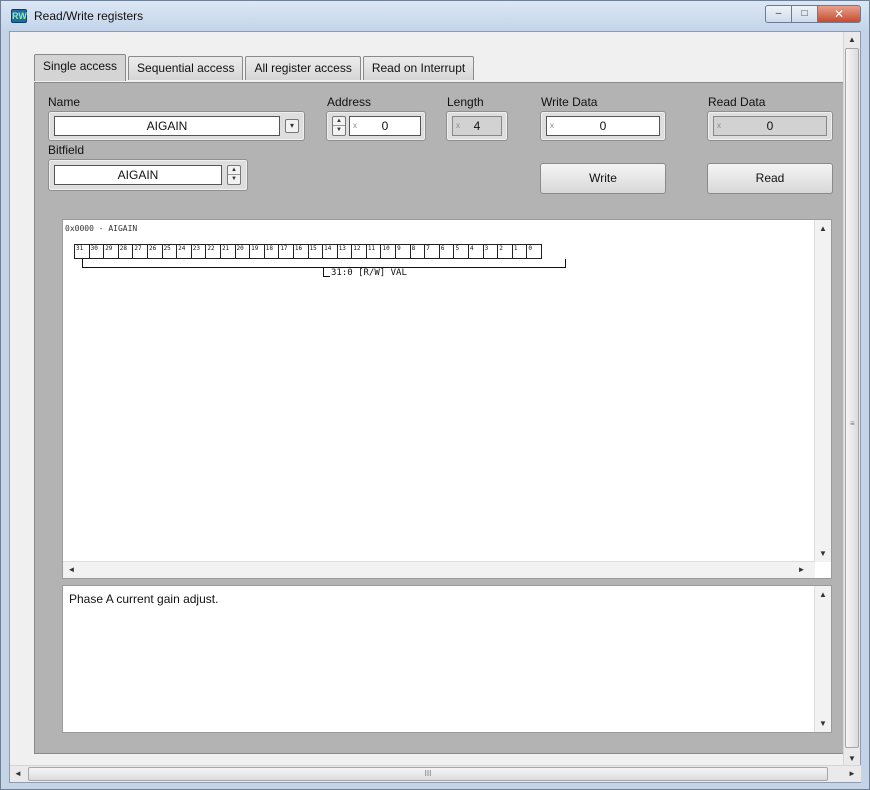 This screenshot has height=790, width=870. What do you see at coordinates (96, 251) in the screenshot?
I see `bit-cell: 30` at bounding box center [96, 251].